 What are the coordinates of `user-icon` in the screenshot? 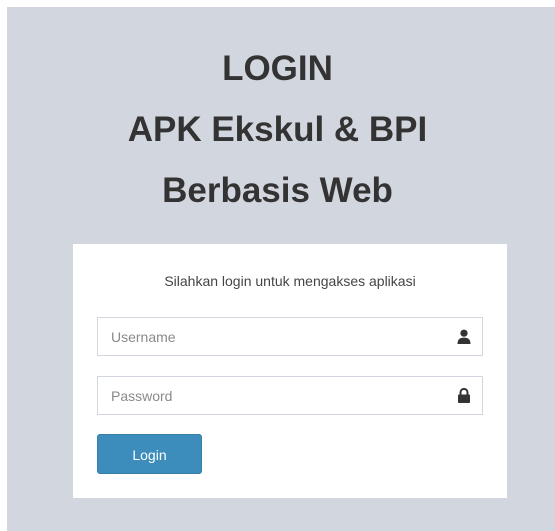 It's located at (464, 336).